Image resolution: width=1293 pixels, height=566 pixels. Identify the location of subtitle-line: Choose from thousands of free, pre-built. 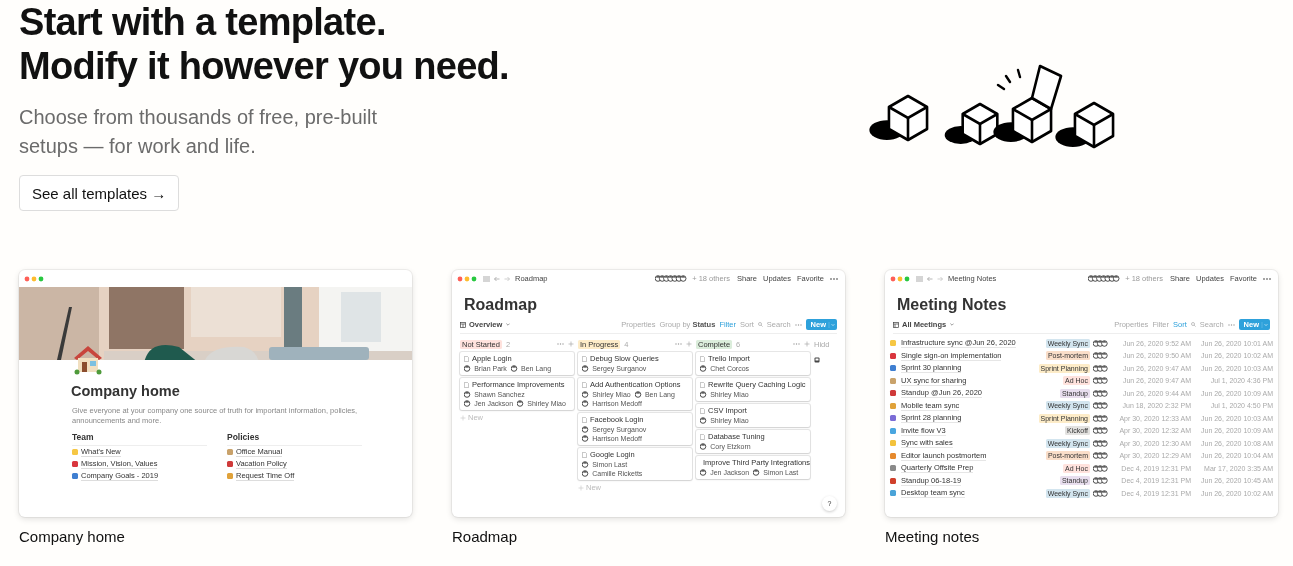
(198, 117).